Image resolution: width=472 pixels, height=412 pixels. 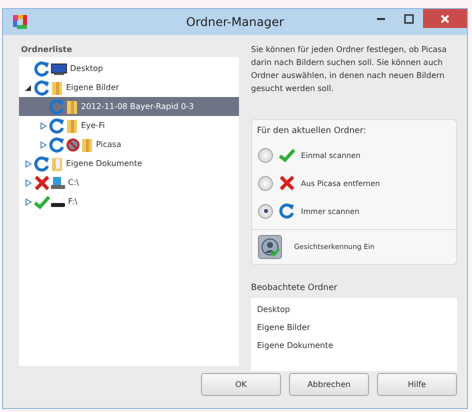 What do you see at coordinates (349, 69) in the screenshot?
I see `description-text: Sie können für jeden Ordner festlegen, ob Picasa darin nach Bildern suchen soll. Sie können auch Ordner auswählen, in denen nach neuen Bildern gesucht werden soll.` at bounding box center [349, 69].